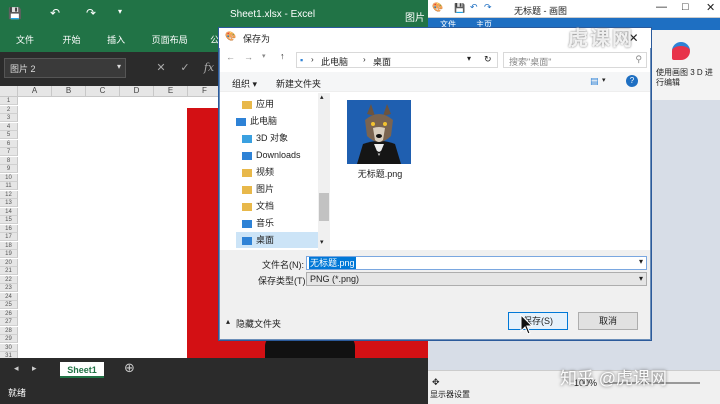 Image resolution: width=720 pixels, height=404 pixels. What do you see at coordinates (55, 13) in the screenshot?
I see `undo-icon: ↶` at bounding box center [55, 13].